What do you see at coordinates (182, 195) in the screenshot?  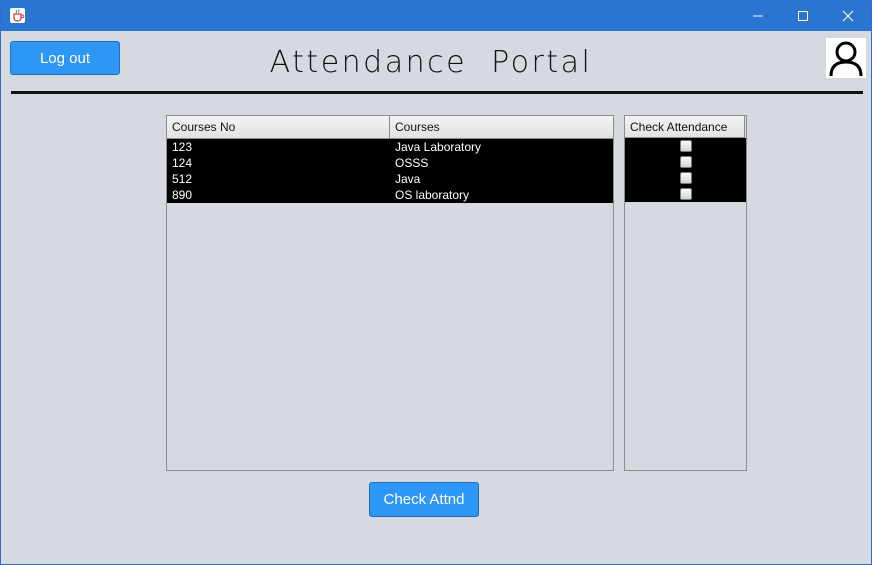 I see `course-no-cell: 890` at bounding box center [182, 195].